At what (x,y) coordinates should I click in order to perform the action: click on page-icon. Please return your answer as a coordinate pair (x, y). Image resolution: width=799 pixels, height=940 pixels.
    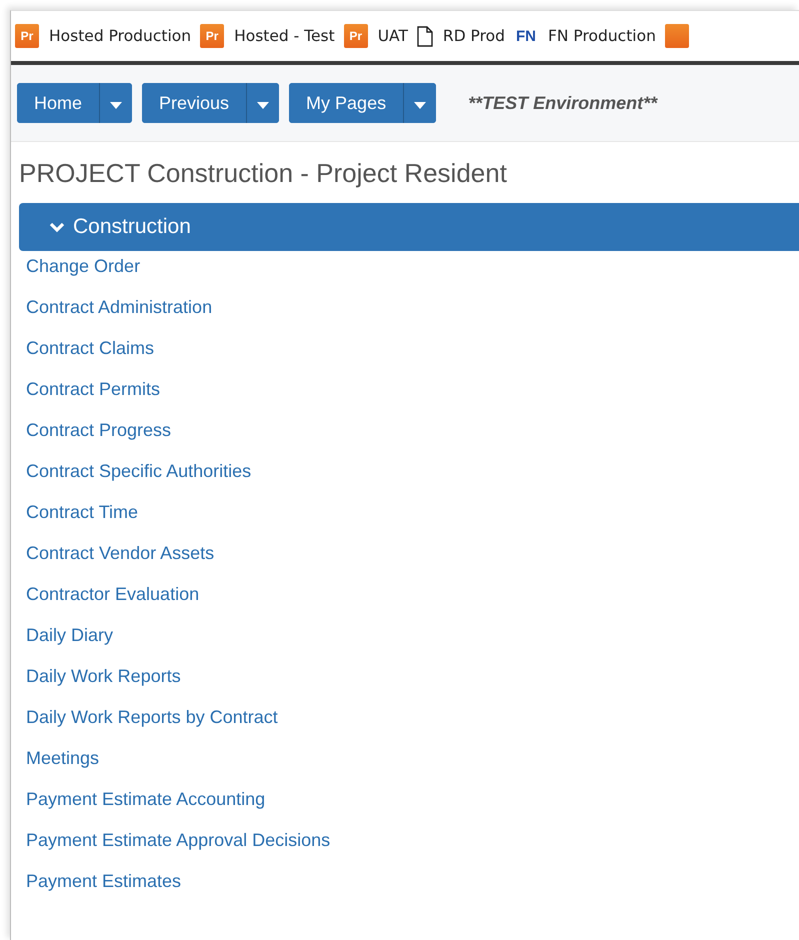
    Looking at the image, I should click on (424, 36).